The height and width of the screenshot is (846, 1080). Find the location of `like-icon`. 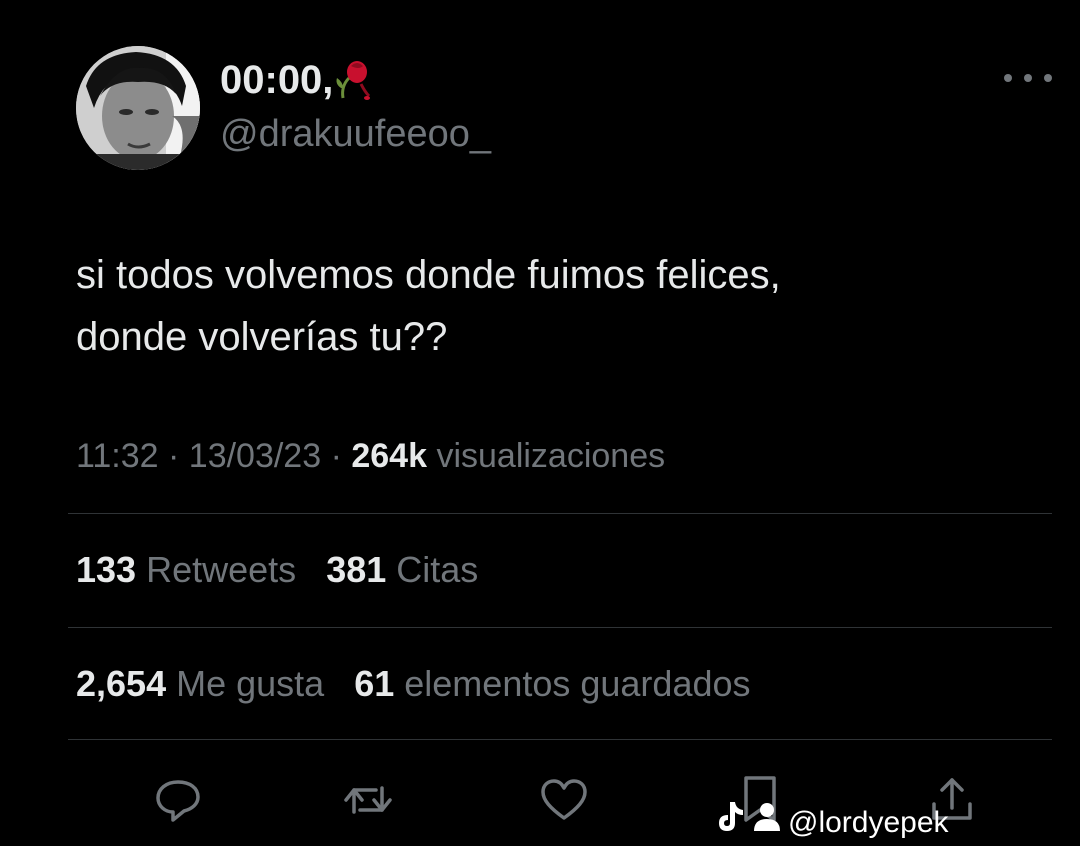

like-icon is located at coordinates (564, 800).